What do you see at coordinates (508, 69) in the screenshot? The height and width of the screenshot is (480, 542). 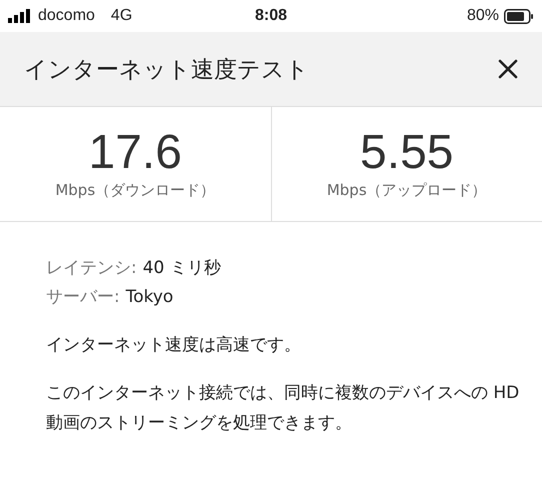 I see `close-icon` at bounding box center [508, 69].